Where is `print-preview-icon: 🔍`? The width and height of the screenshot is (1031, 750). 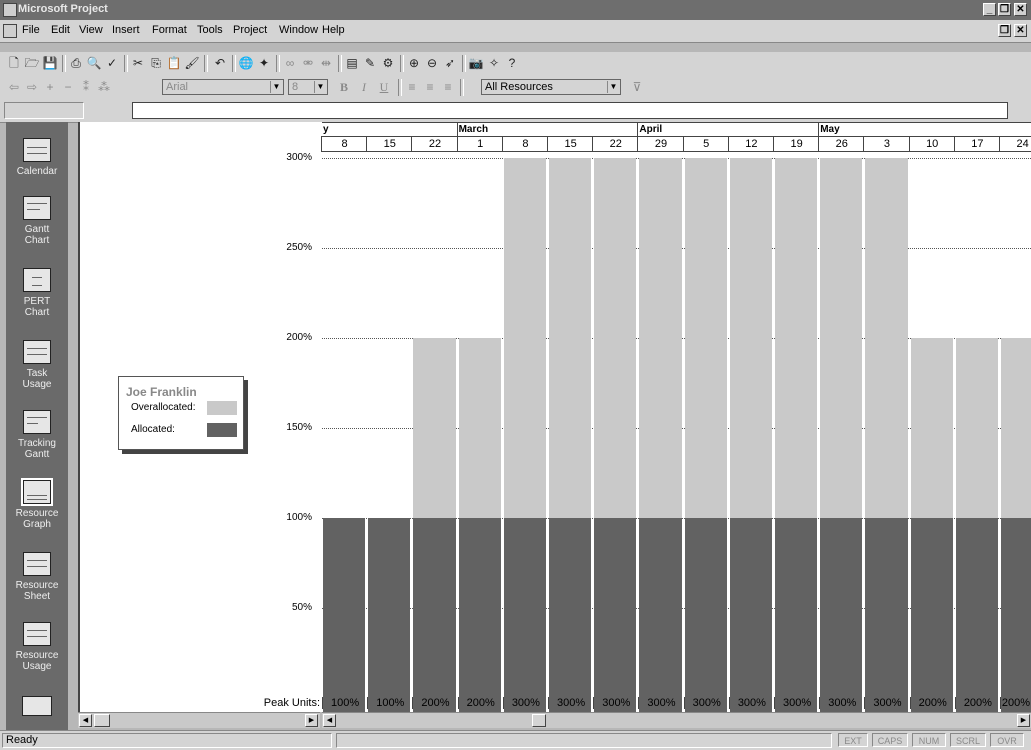
print-preview-icon: 🔍 is located at coordinates (94, 63).